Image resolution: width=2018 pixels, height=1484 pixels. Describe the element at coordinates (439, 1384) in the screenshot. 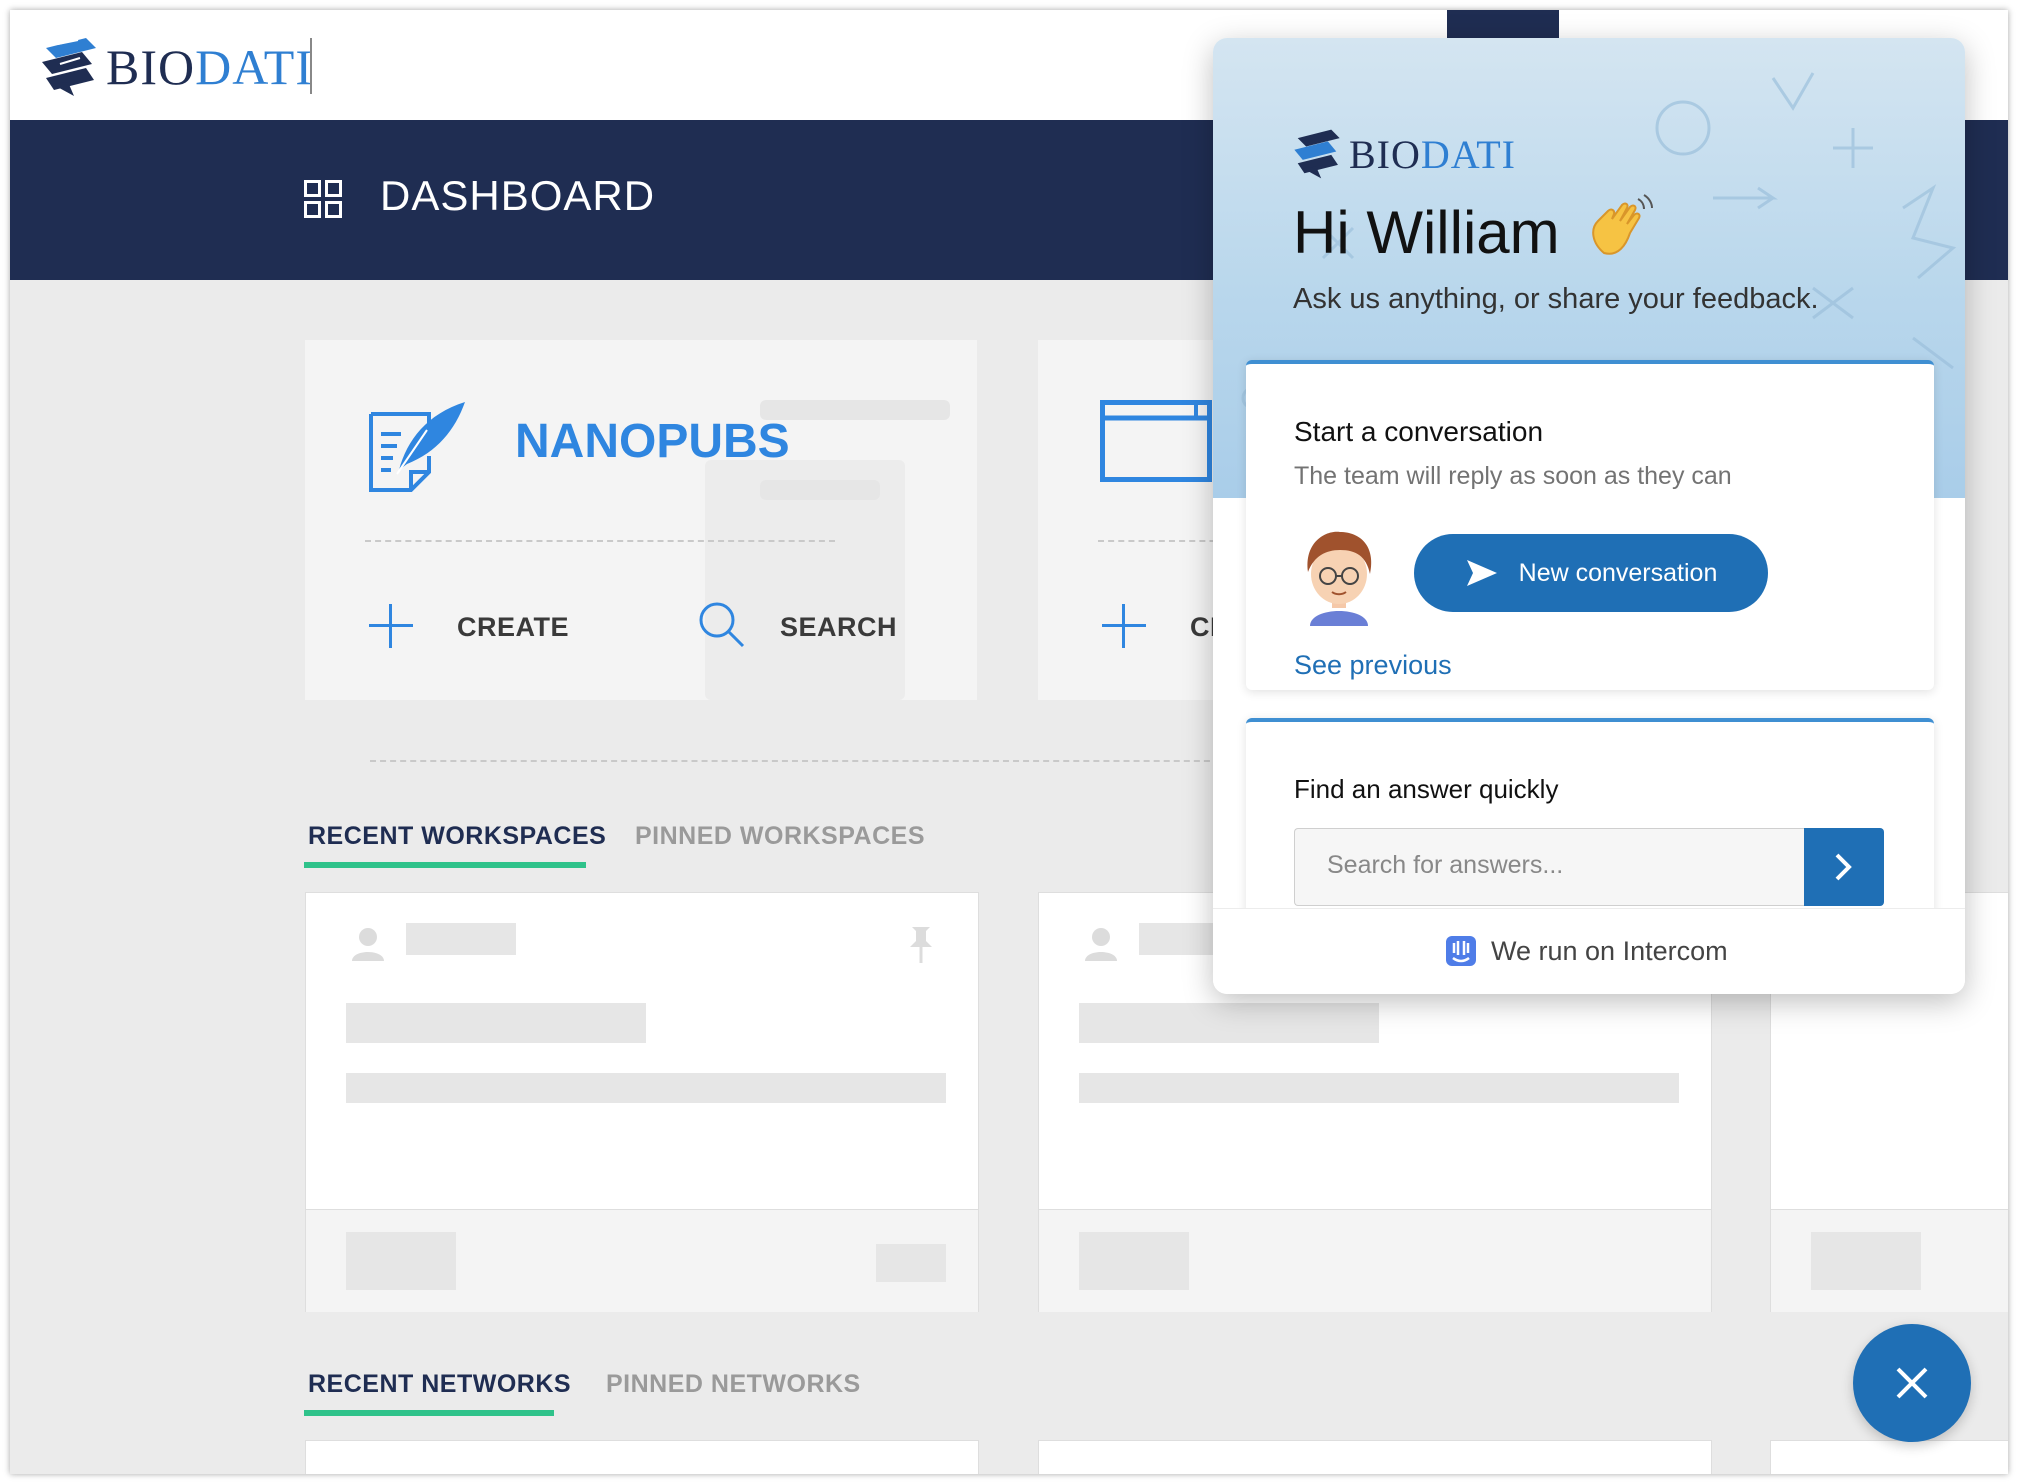

I see `tab-recent-networks: RECENT NETWORKS` at that location.